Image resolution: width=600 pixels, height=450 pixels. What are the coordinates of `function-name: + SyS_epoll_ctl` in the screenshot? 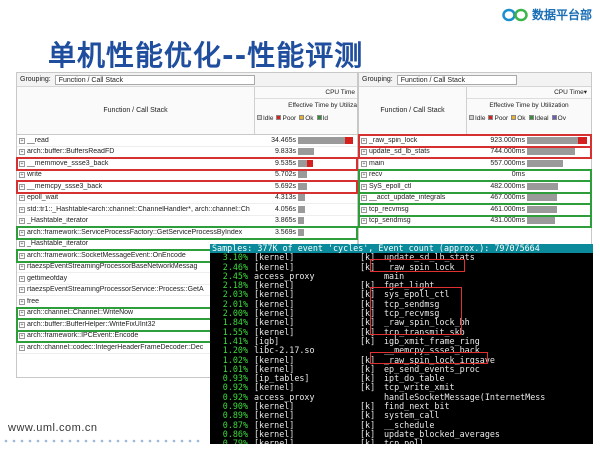 It's located at (386, 186).